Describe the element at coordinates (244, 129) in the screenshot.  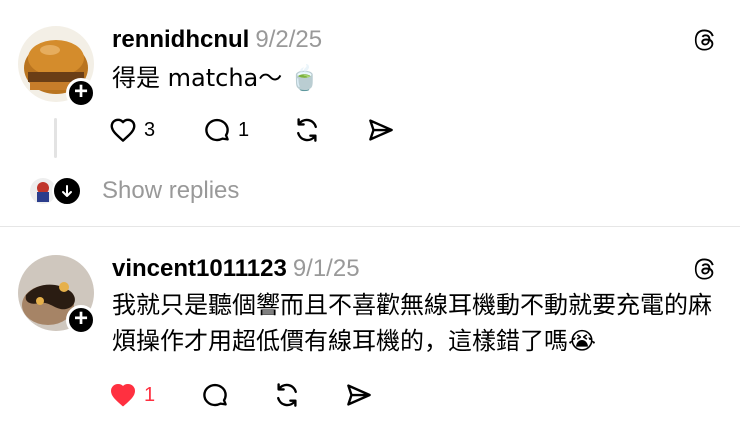
I see `comment-count: 1` at that location.